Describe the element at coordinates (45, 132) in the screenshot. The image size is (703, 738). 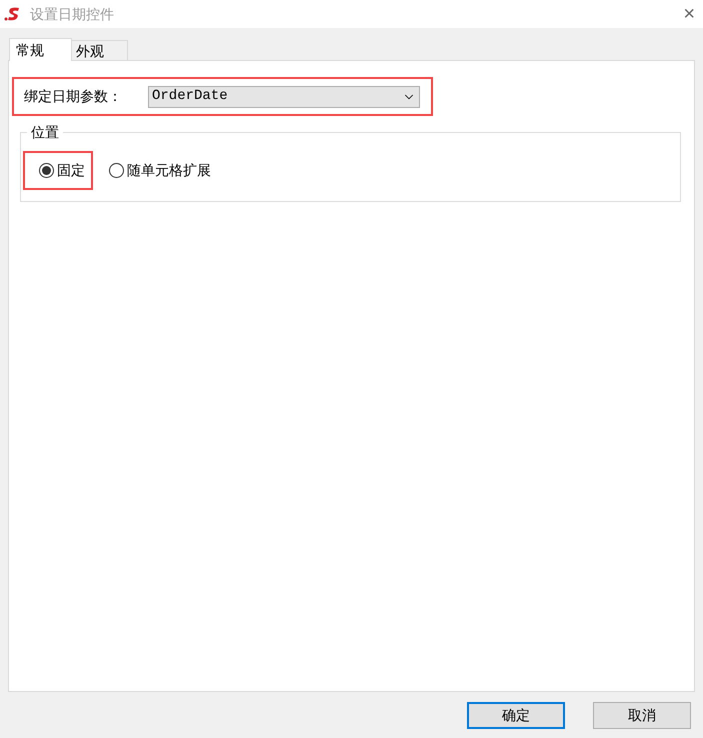
I see `group-legend: 位置` at that location.